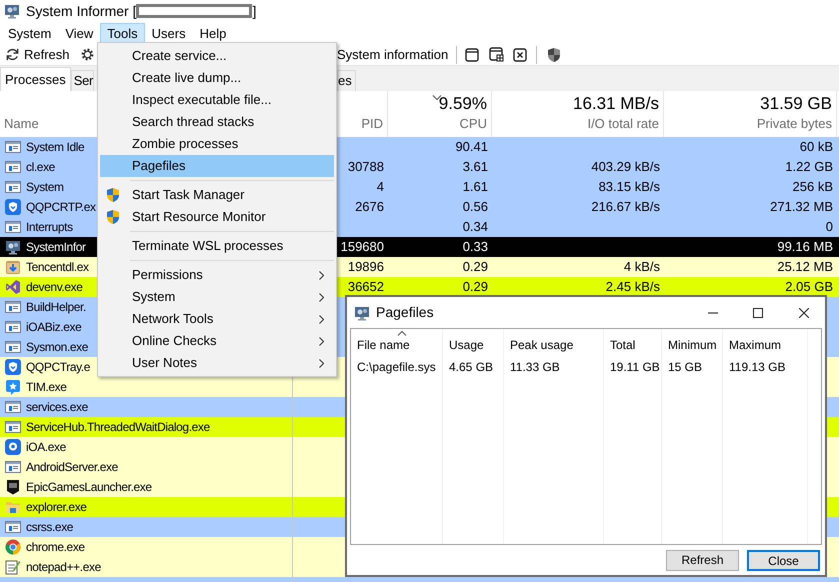 The image size is (839, 582). What do you see at coordinates (635, 367) in the screenshot?
I see `table-cell-text: 19.11 GB` at bounding box center [635, 367].